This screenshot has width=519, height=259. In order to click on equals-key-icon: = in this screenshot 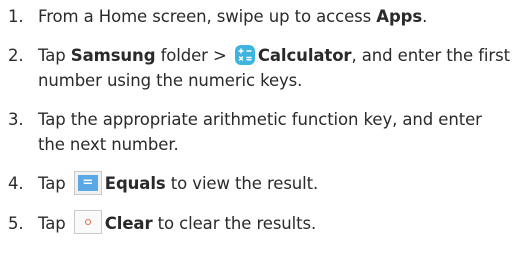, I will do `click(87, 182)`.